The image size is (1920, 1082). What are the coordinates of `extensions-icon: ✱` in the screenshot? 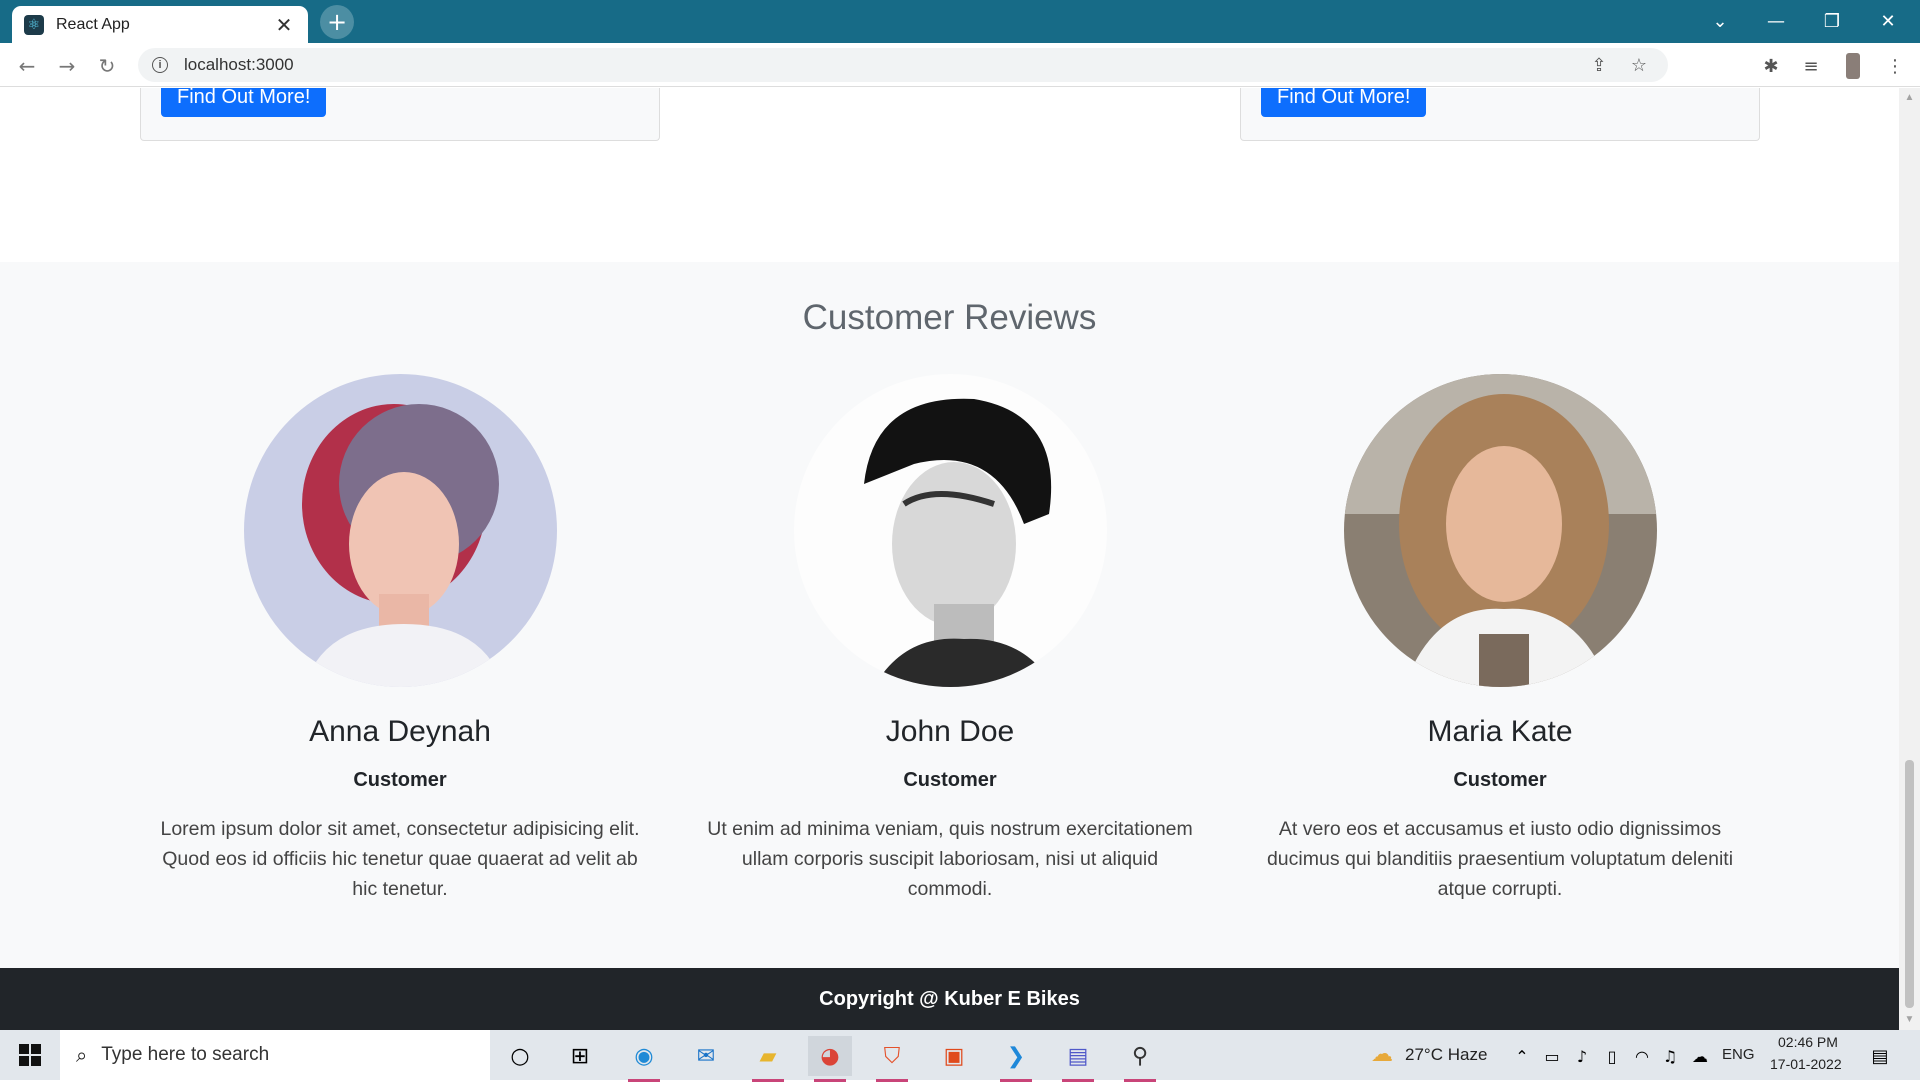 It's located at (1771, 66).